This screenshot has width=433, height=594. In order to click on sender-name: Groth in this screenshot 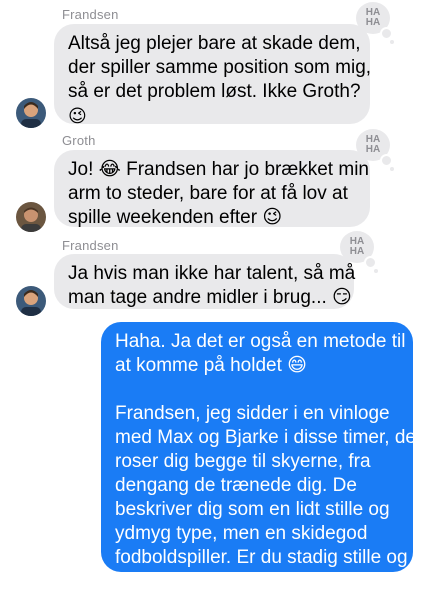, I will do `click(79, 140)`.